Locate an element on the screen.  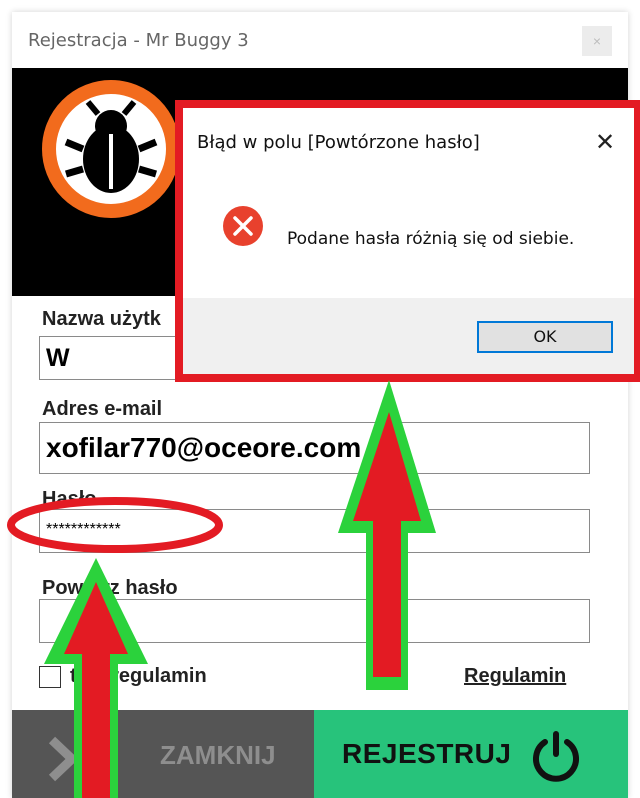
accept-terms-checkbox is located at coordinates (50, 677).